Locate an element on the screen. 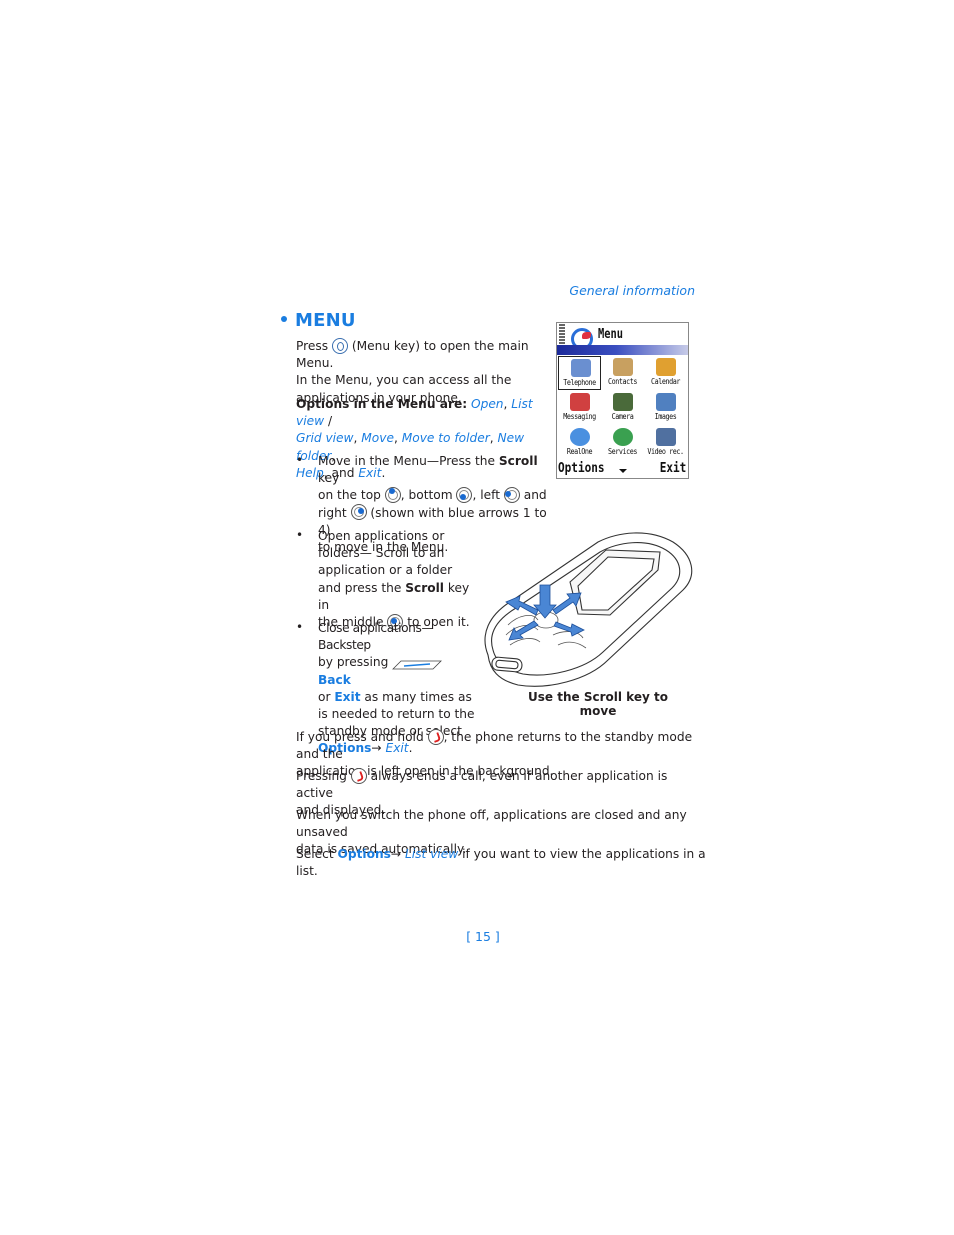 This screenshot has height=1235, width=954. para-text: Select is located at coordinates (317, 854).